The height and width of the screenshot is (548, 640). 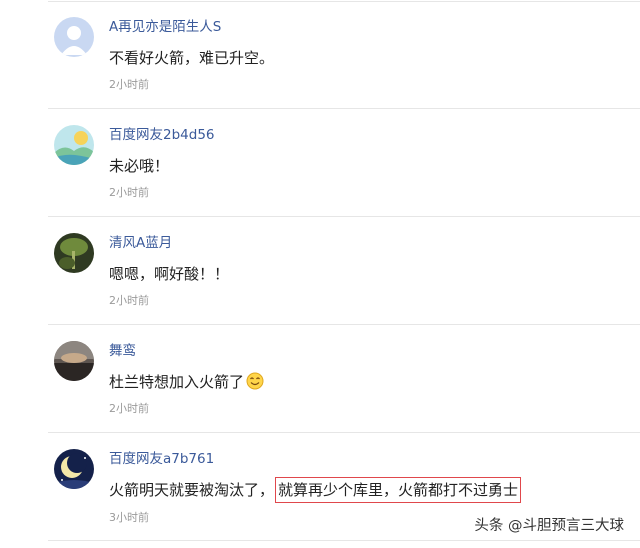 What do you see at coordinates (139, 166) in the screenshot?
I see `comment-text: 未必哦！` at bounding box center [139, 166].